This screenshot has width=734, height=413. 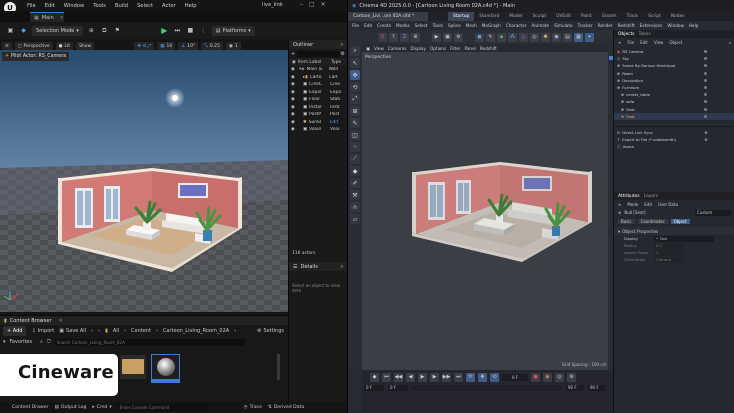 I want to click on c4d-menu-mograph: MoGraph, so click(x=491, y=25).